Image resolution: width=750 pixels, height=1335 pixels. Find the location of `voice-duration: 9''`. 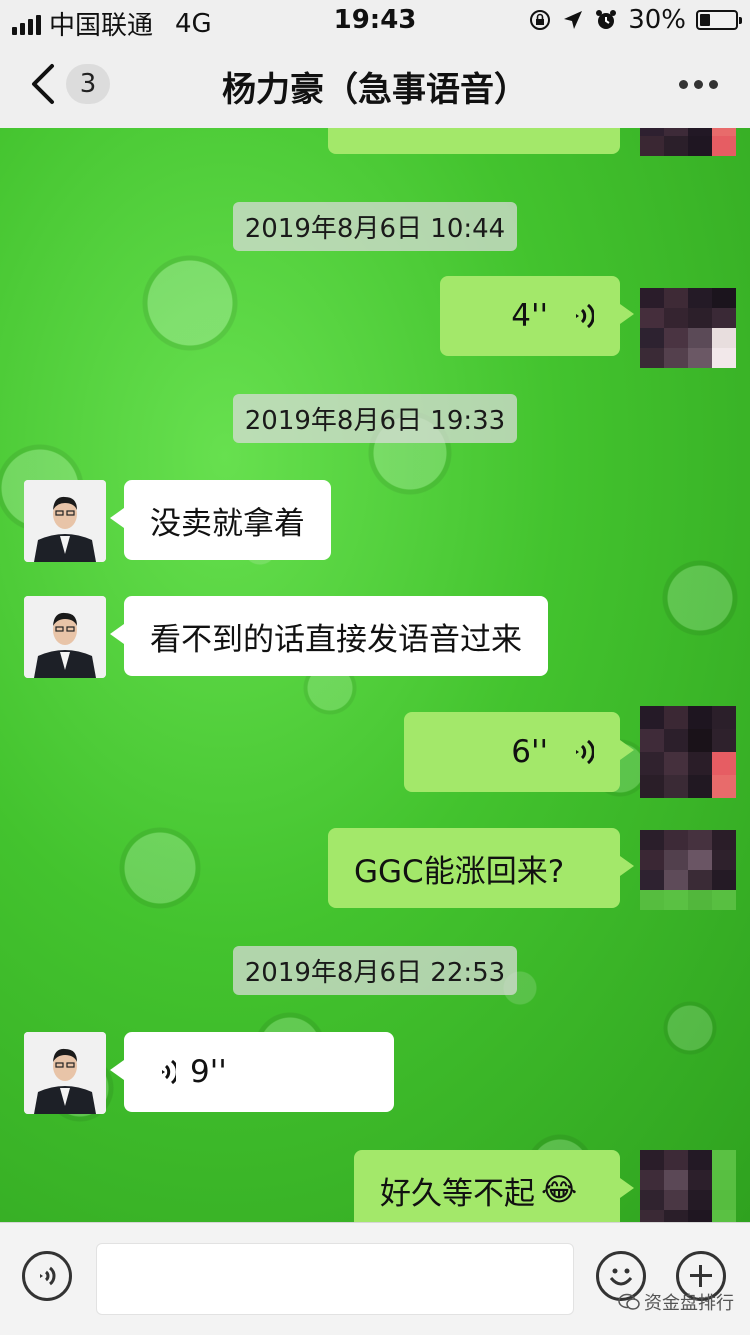

voice-duration: 9'' is located at coordinates (208, 1072).